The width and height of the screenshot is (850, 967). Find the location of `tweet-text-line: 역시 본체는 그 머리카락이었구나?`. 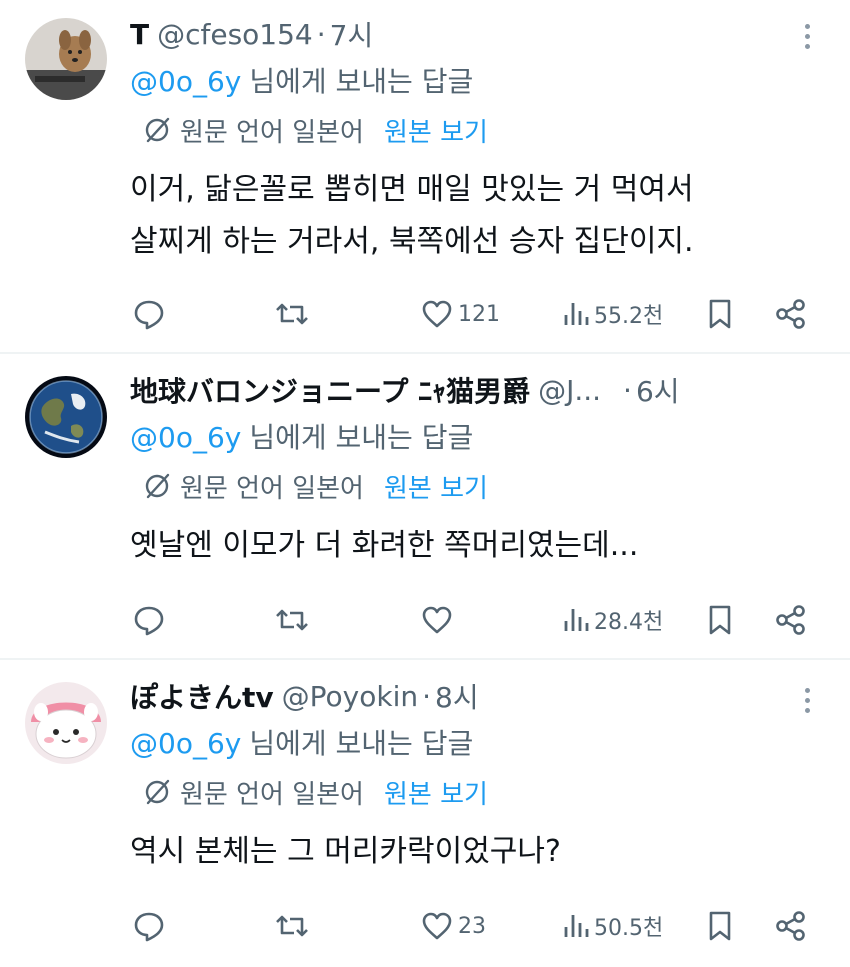

tweet-text-line: 역시 본체는 그 머리카락이었구나? is located at coordinates (345, 851).